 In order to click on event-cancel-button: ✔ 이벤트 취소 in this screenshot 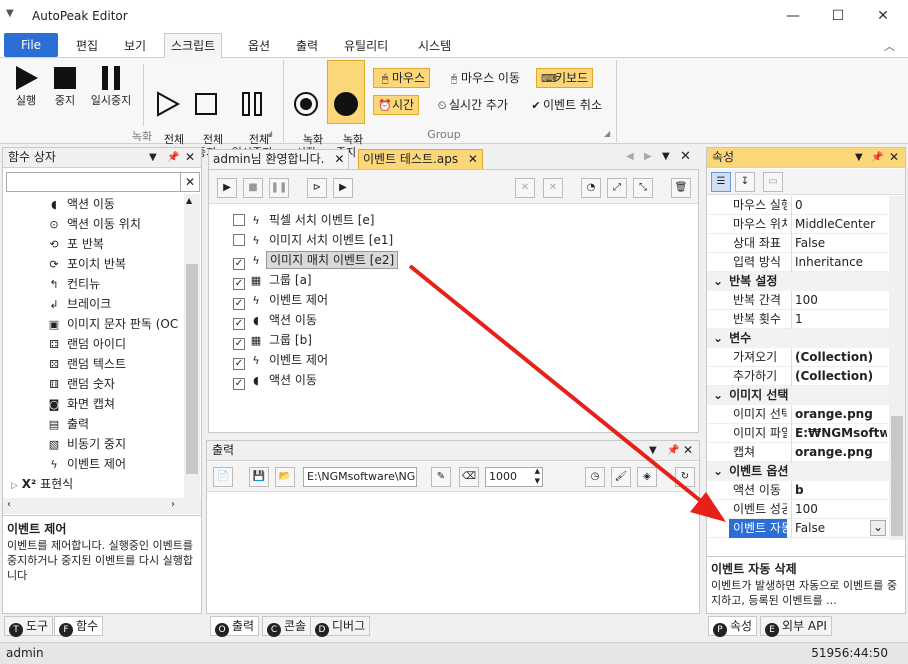, I will do `click(565, 105)`.